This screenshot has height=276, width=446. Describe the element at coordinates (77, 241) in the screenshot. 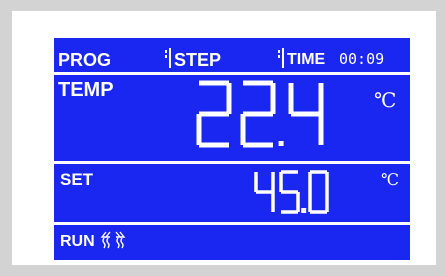

I see `run-label: RUN` at that location.